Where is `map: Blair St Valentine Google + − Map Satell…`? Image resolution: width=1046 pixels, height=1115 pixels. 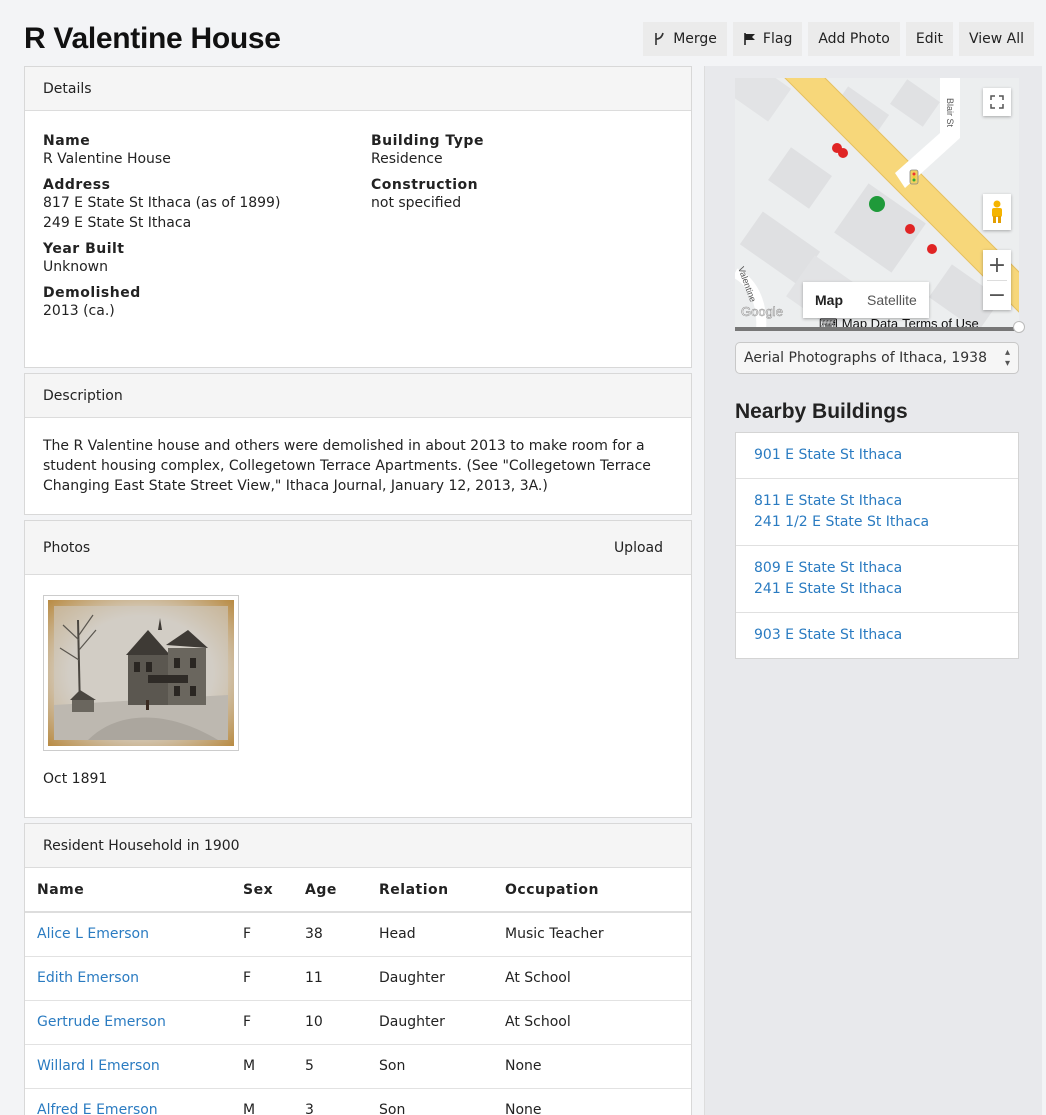
map: Blair St Valentine Google + − Map Satell… is located at coordinates (877, 203).